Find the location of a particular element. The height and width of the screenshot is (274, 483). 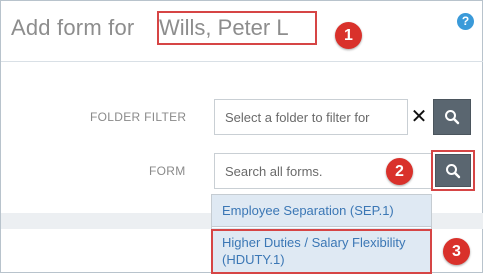

folder-filter-input is located at coordinates (311, 117).